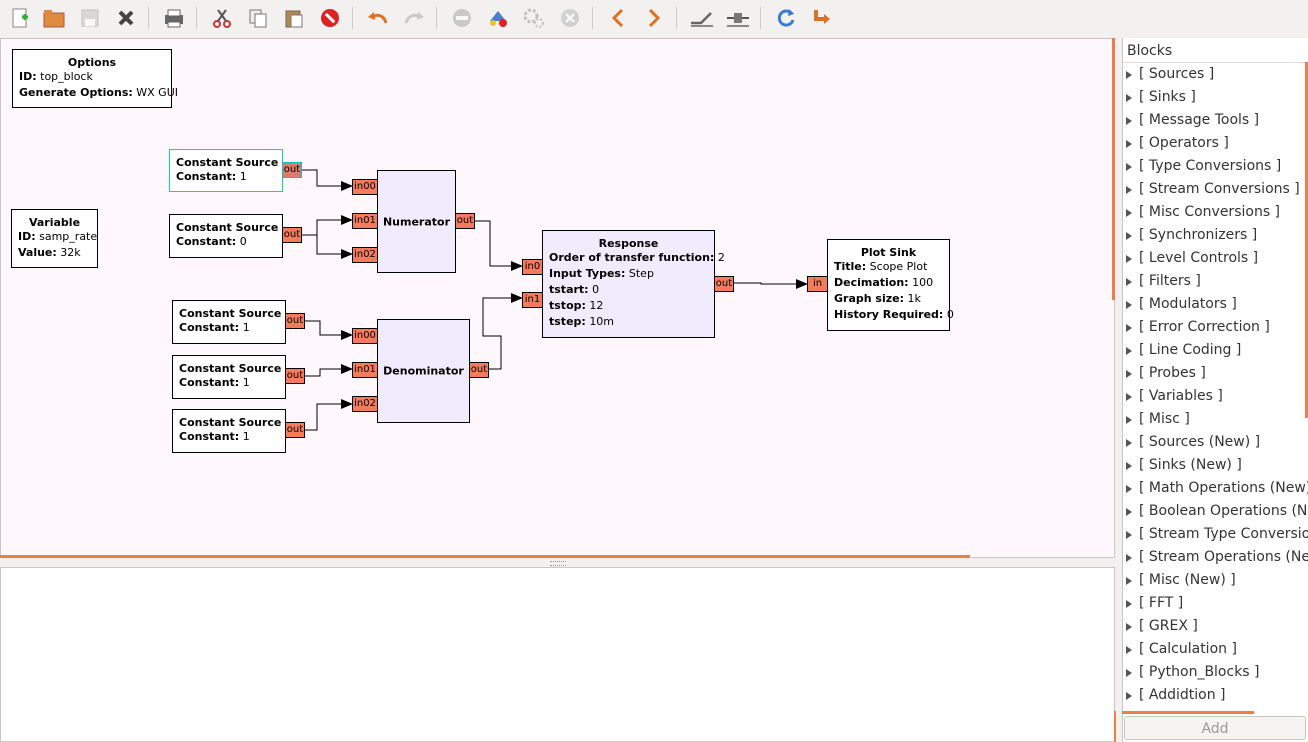  What do you see at coordinates (294, 18) in the screenshot?
I see `paste-icon` at bounding box center [294, 18].